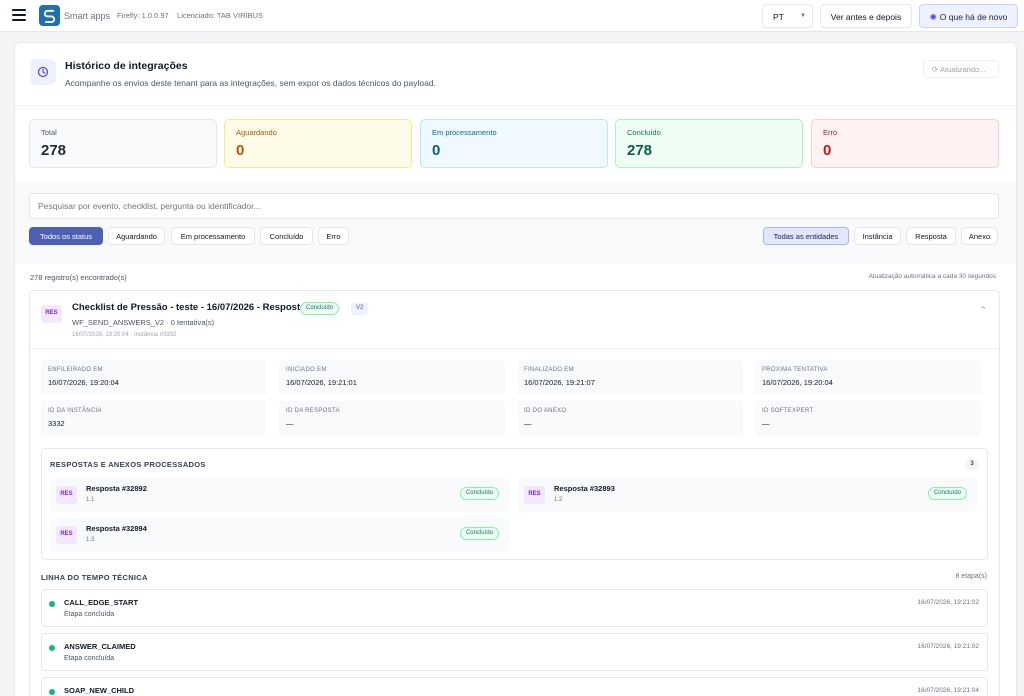 The height and width of the screenshot is (696, 1024). I want to click on filter-status-error: Erro, so click(333, 236).